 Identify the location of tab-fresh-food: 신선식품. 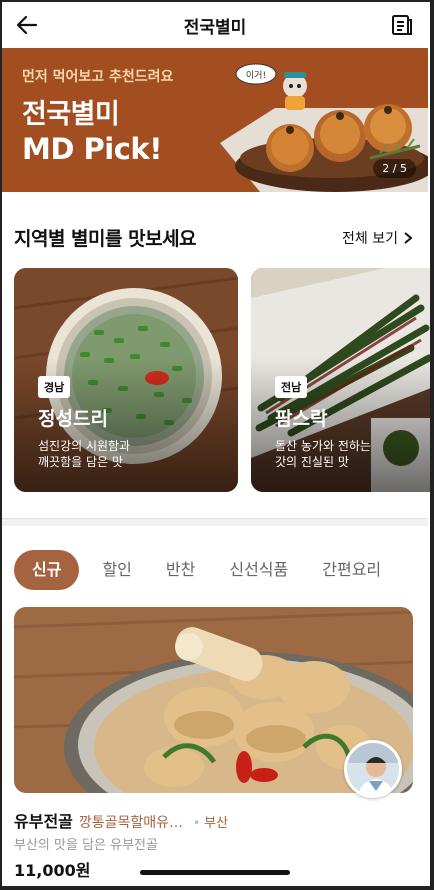
(258, 570).